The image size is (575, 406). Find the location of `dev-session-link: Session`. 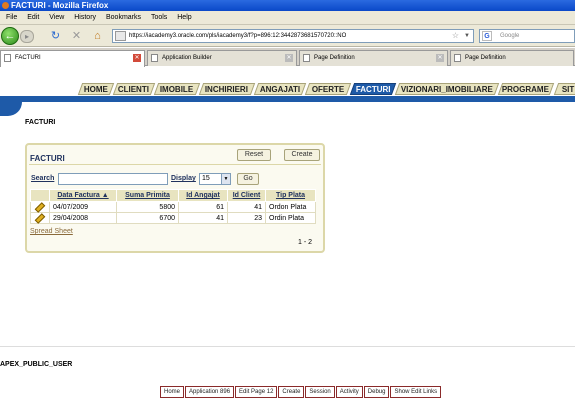

dev-session-link: Session is located at coordinates (320, 392).